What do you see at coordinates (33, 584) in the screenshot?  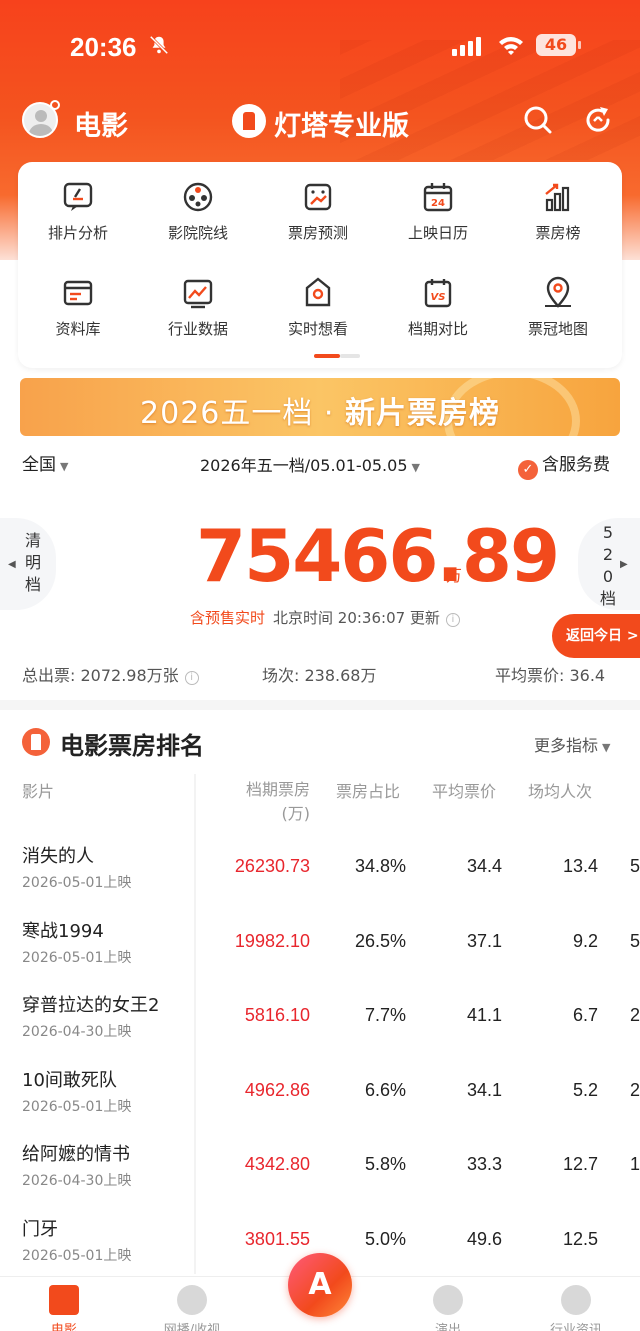 I see `side-char: 档` at bounding box center [33, 584].